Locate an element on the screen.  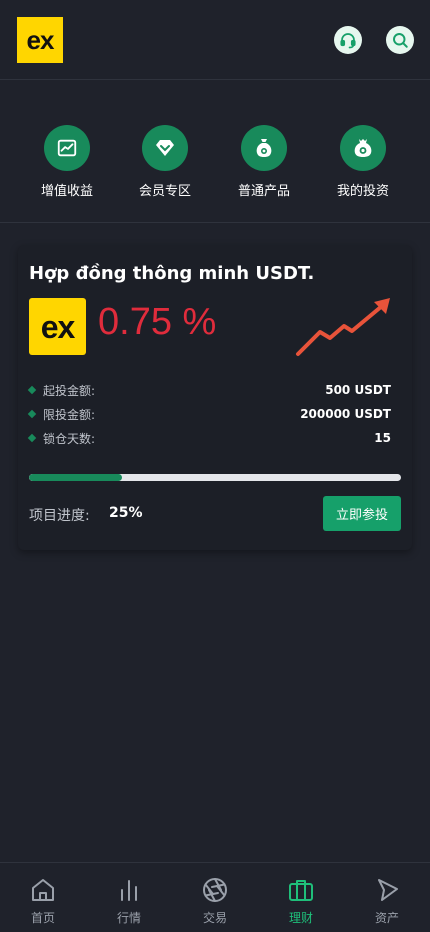
support-button is located at coordinates (348, 40).